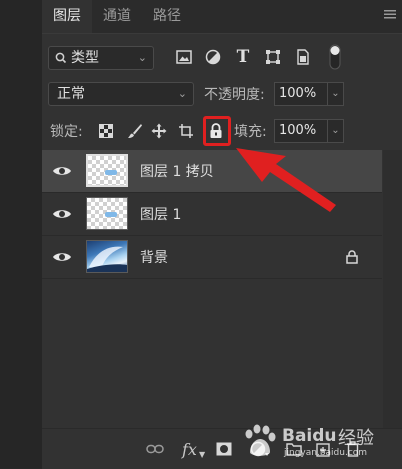 This screenshot has width=402, height=469. I want to click on lock-transparent-pixels-icon, so click(106, 131).